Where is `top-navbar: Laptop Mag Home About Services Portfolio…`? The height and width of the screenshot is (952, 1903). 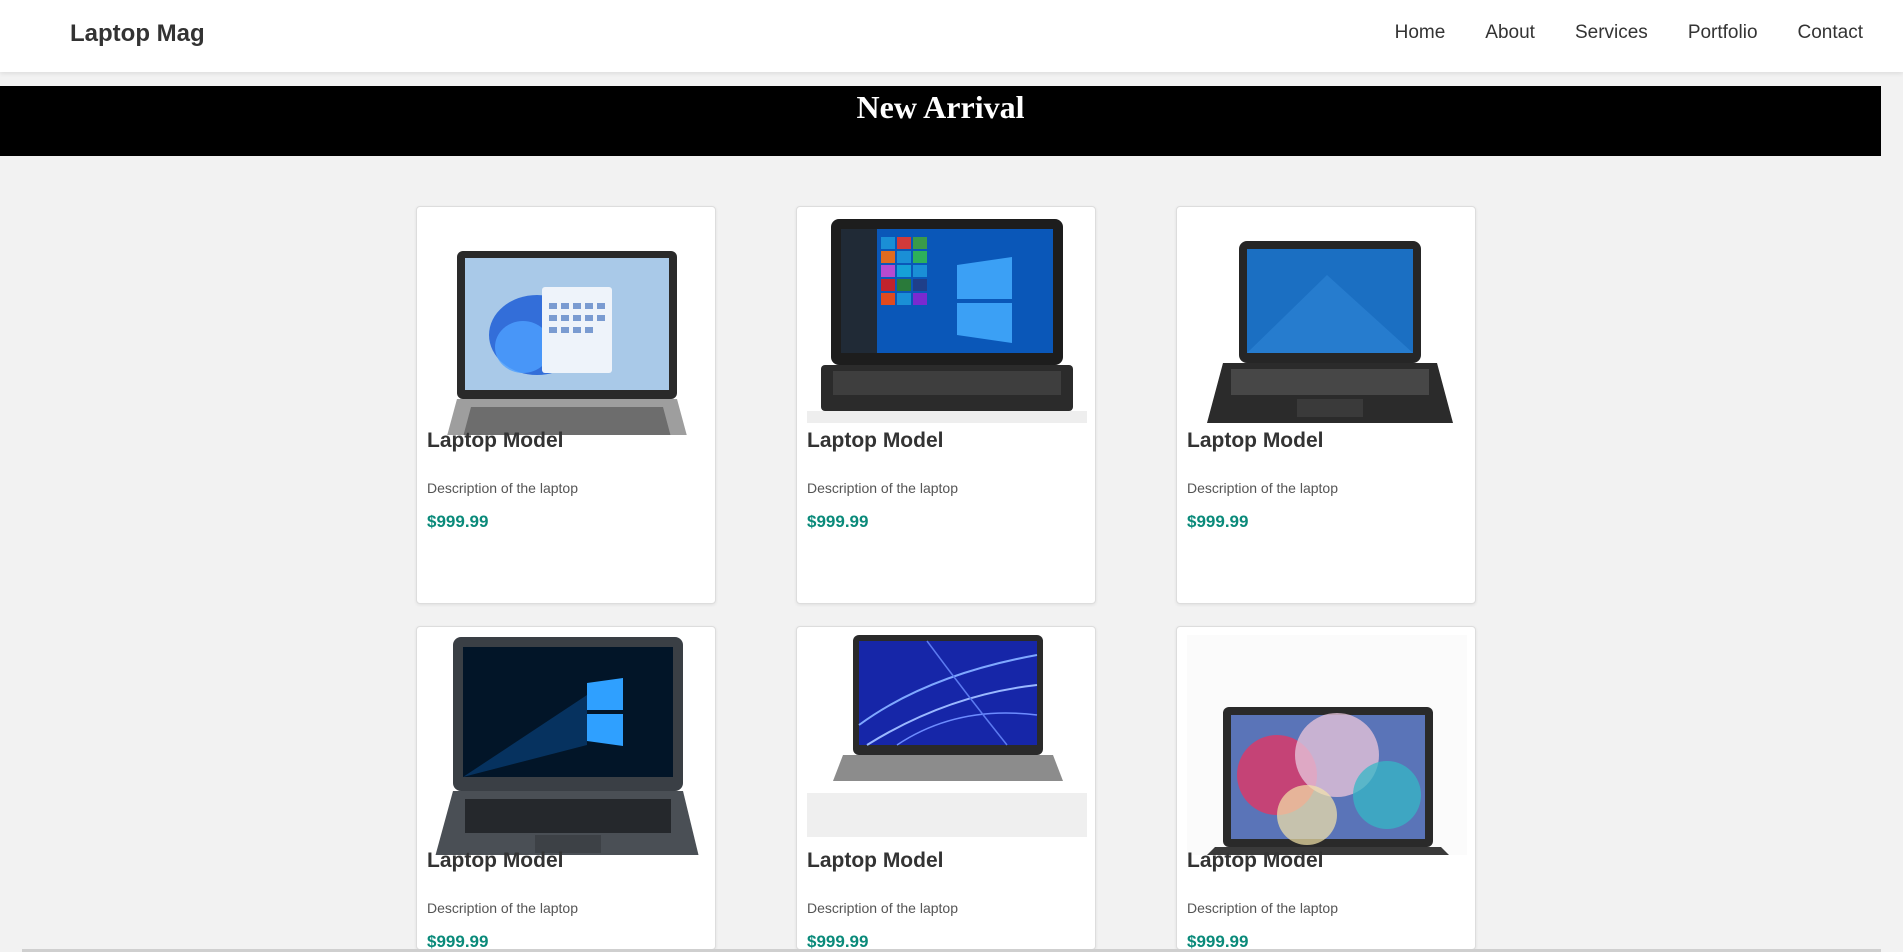
top-navbar: Laptop Mag Home About Services Portfolio… is located at coordinates (951, 36).